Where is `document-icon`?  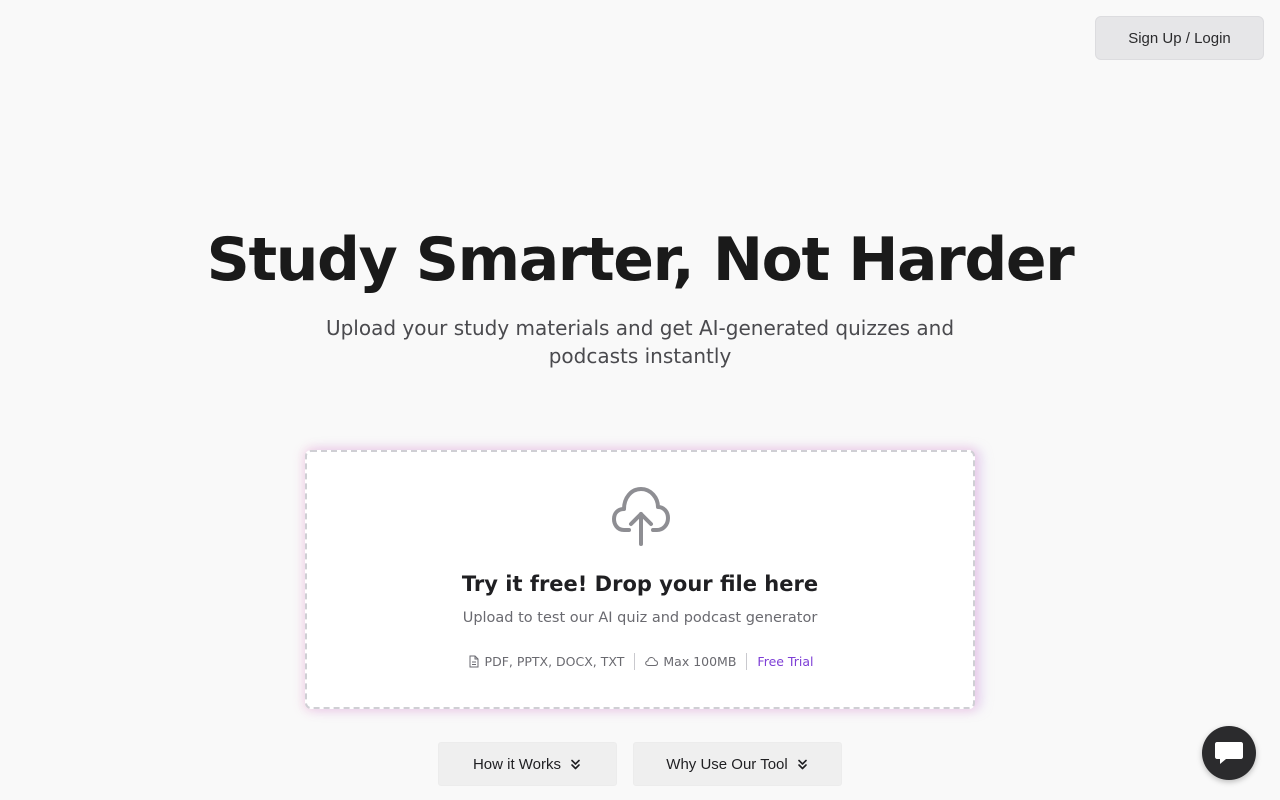 document-icon is located at coordinates (474, 661).